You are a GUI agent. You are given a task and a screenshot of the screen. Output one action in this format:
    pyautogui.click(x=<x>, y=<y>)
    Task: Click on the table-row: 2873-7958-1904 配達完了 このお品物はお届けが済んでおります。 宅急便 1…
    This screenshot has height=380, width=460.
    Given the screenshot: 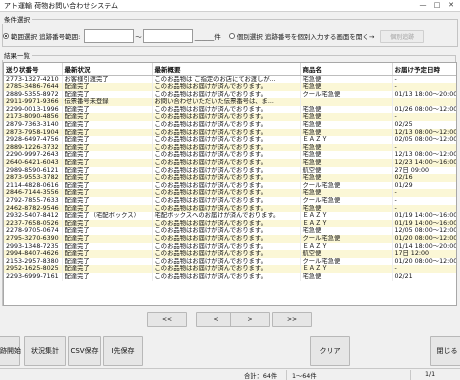 What is the action you would take?
    pyautogui.click(x=230, y=132)
    